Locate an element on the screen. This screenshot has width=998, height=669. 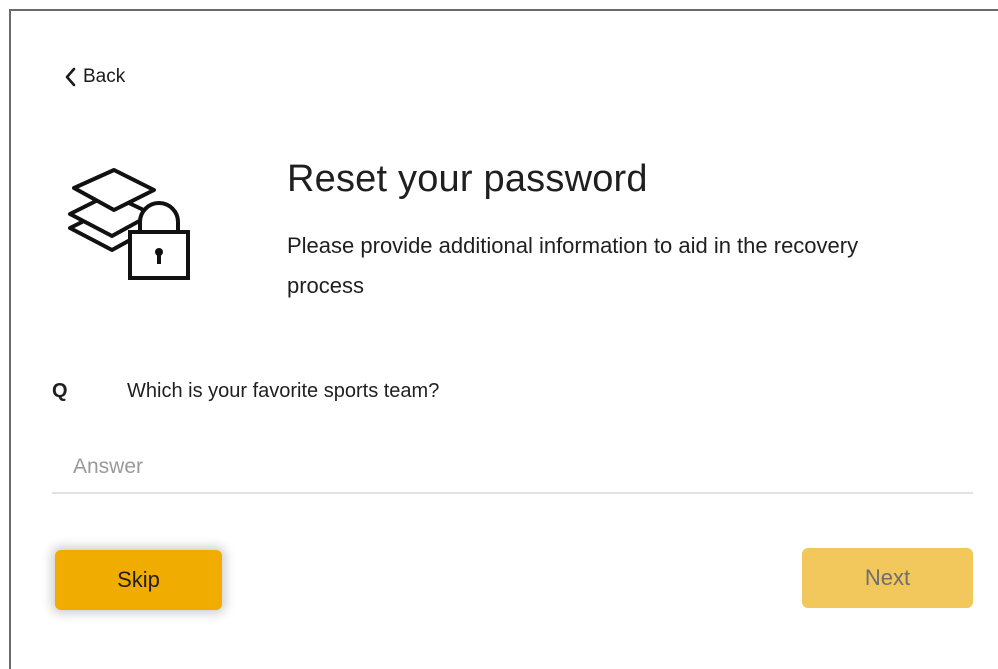
question-text: Which is your favorite sports team? is located at coordinates (283, 391).